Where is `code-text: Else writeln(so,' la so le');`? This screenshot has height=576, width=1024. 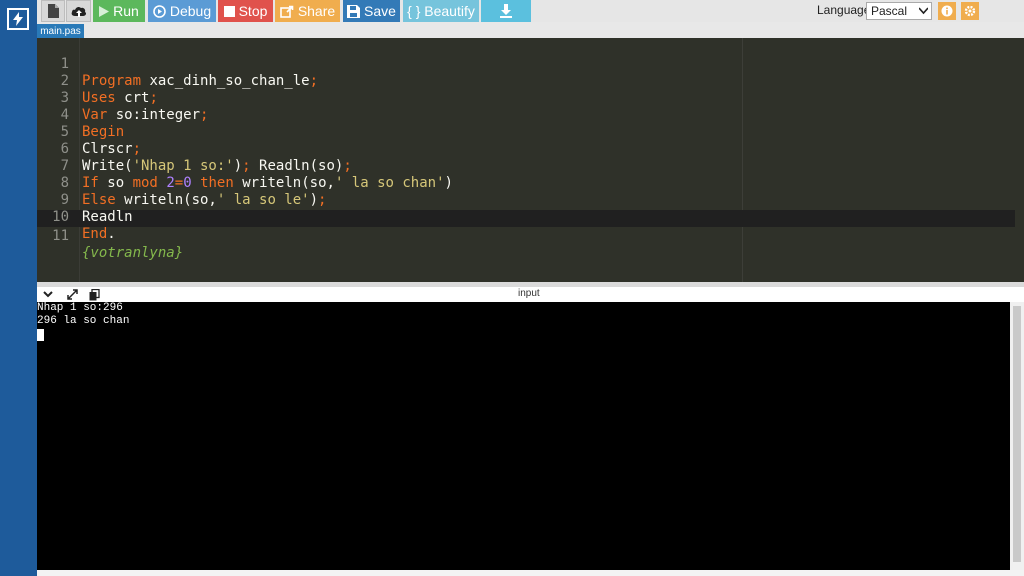 code-text: Else writeln(so,' la so le'); is located at coordinates (204, 200).